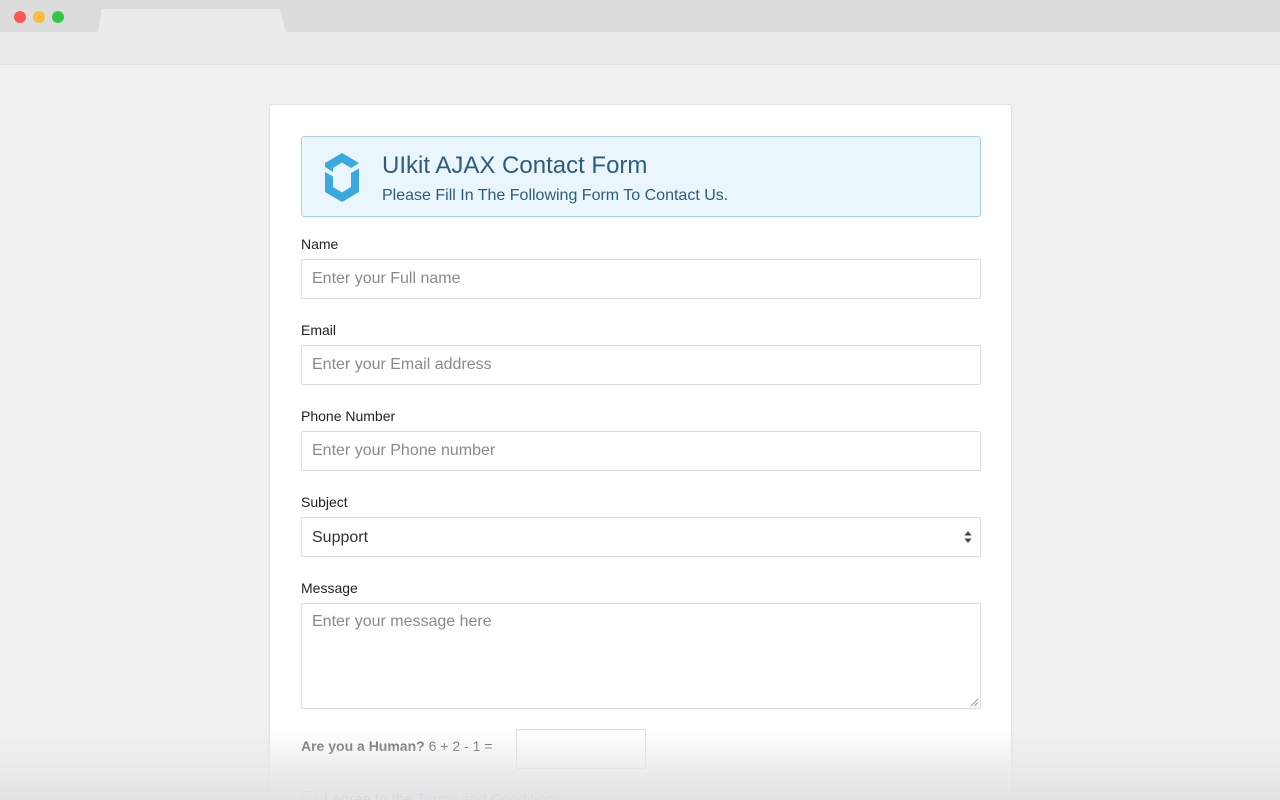  Describe the element at coordinates (363, 746) in the screenshot. I see `captcha-prompt: Are you a Human?` at that location.